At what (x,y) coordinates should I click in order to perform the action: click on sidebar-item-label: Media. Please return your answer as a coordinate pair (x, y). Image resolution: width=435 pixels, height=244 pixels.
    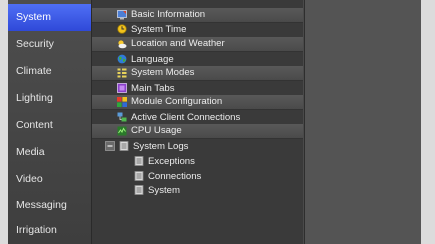
    Looking at the image, I should click on (30, 152).